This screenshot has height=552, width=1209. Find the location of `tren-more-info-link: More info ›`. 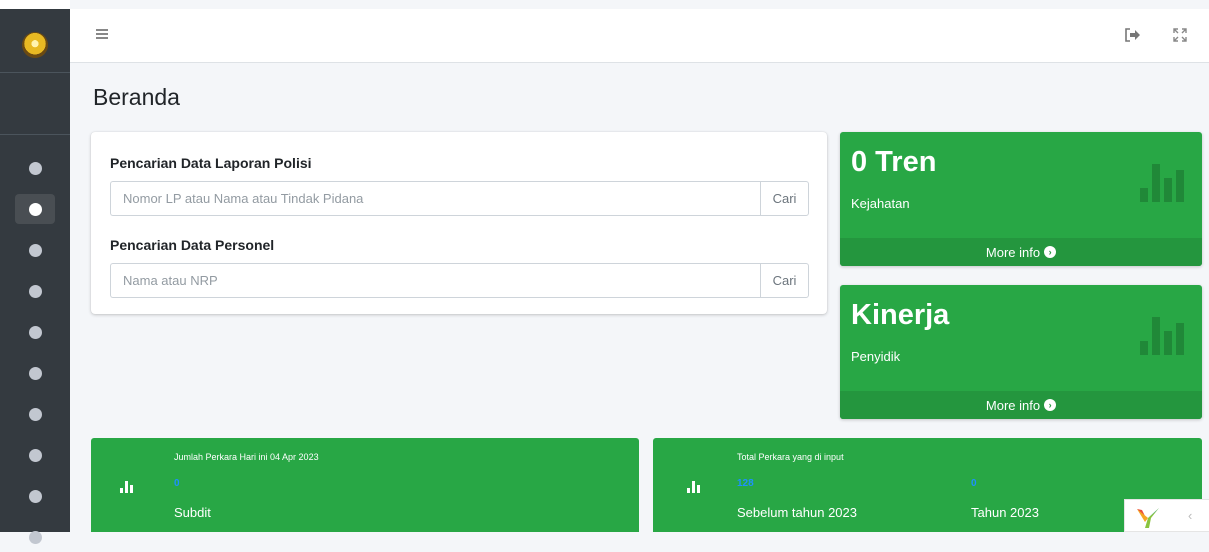

tren-more-info-link: More info › is located at coordinates (1021, 252).